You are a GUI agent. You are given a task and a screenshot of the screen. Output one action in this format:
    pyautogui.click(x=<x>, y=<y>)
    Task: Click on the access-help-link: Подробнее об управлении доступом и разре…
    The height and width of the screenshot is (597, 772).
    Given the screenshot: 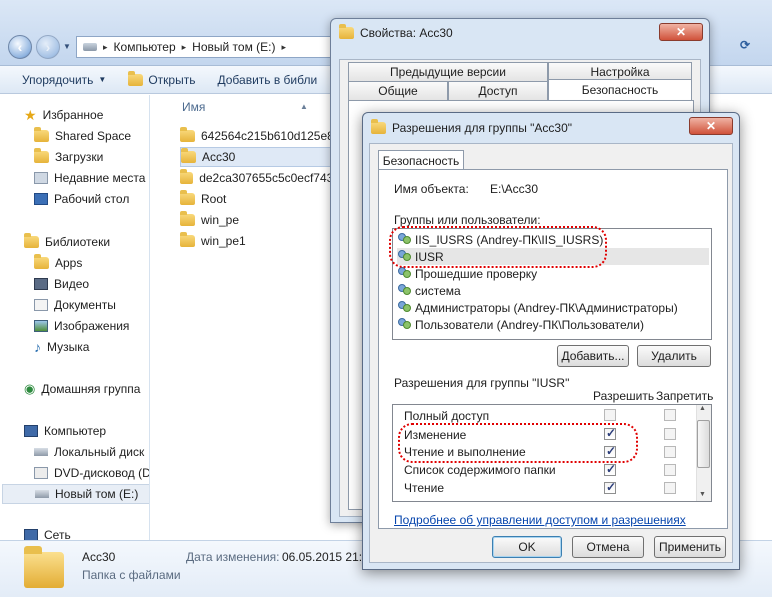 What is the action you would take?
    pyautogui.click(x=540, y=520)
    